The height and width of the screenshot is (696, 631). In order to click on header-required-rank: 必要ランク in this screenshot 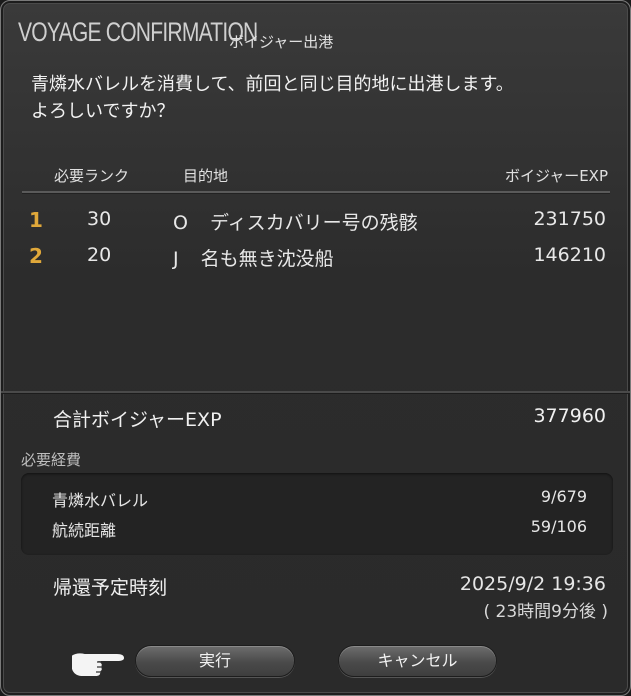, I will do `click(92, 176)`.